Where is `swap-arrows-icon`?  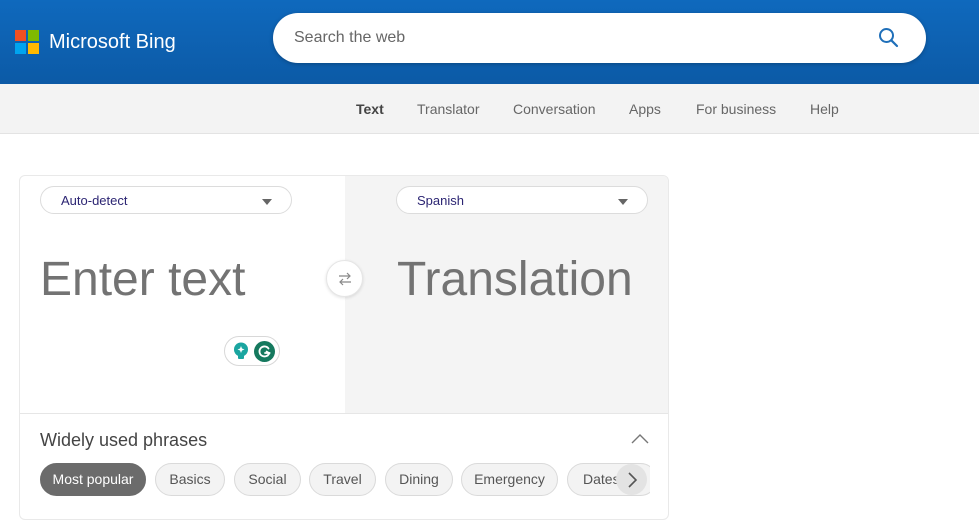
swap-arrows-icon is located at coordinates (345, 279).